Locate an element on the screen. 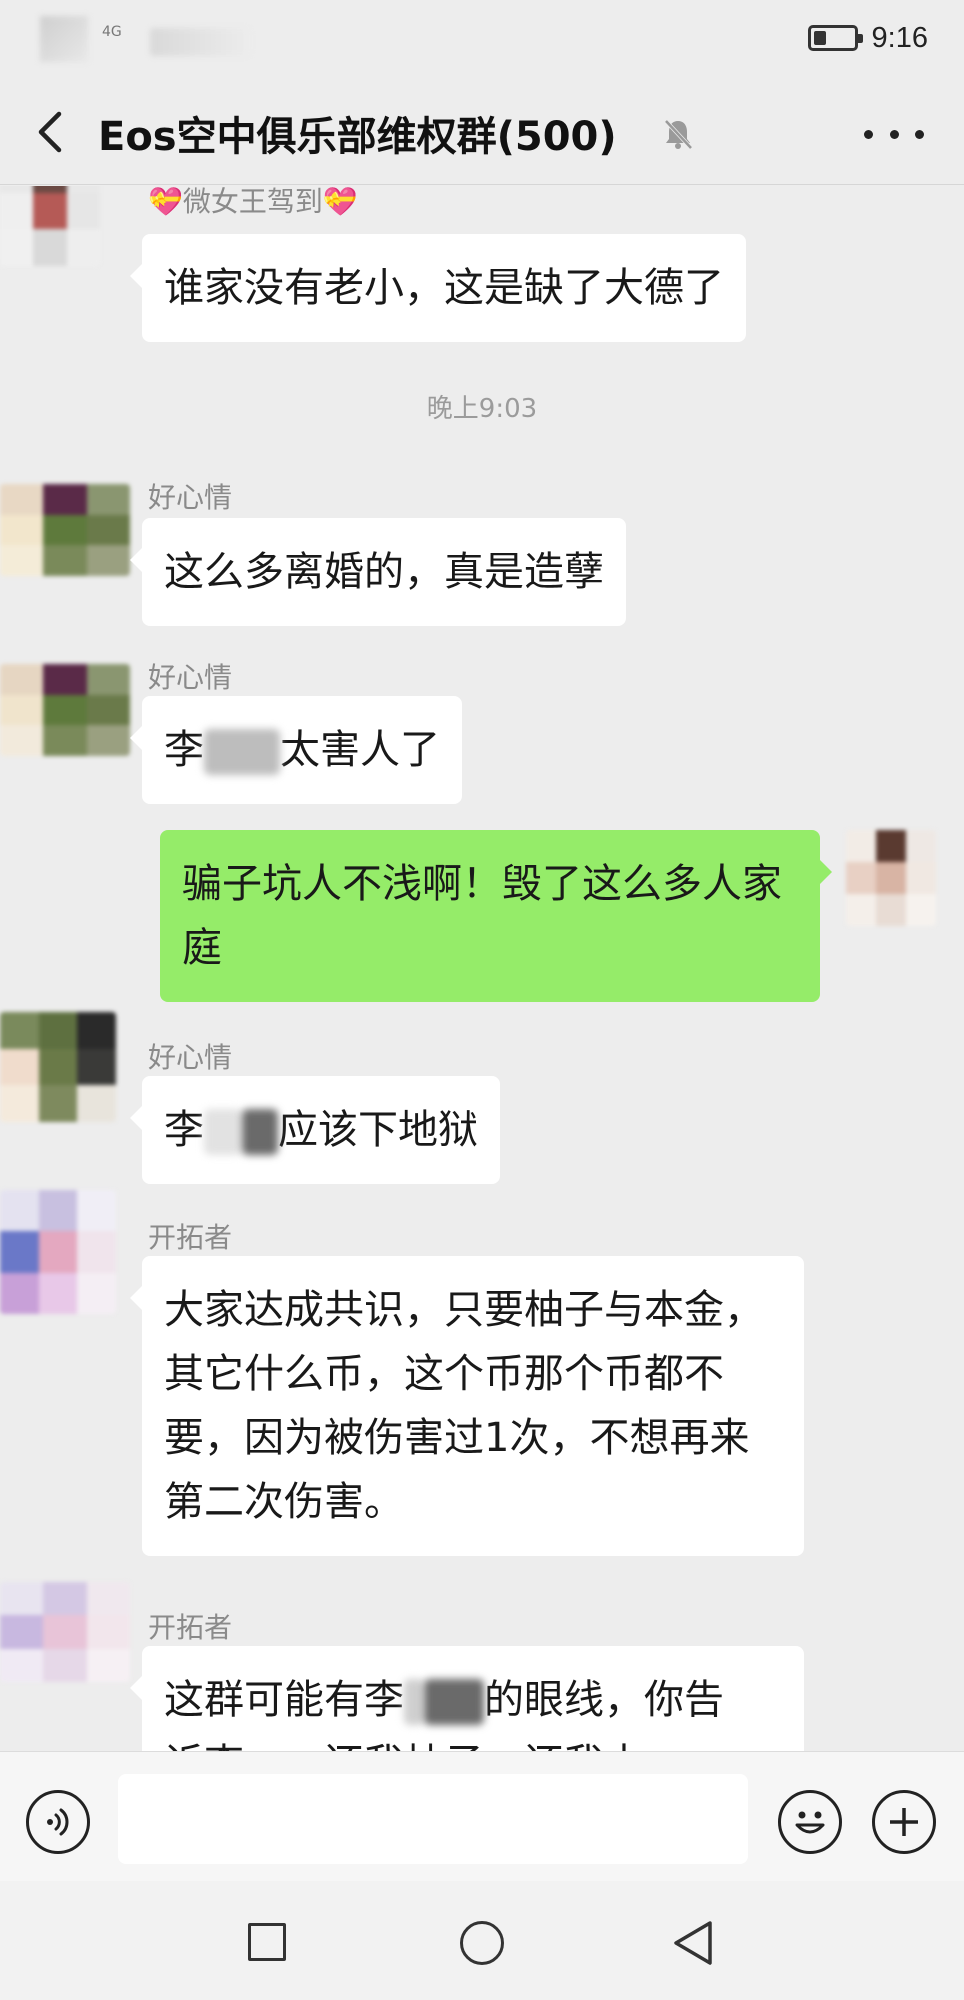 The width and height of the screenshot is (964, 2000). message-text: 这群可能有李 is located at coordinates (284, 1700).